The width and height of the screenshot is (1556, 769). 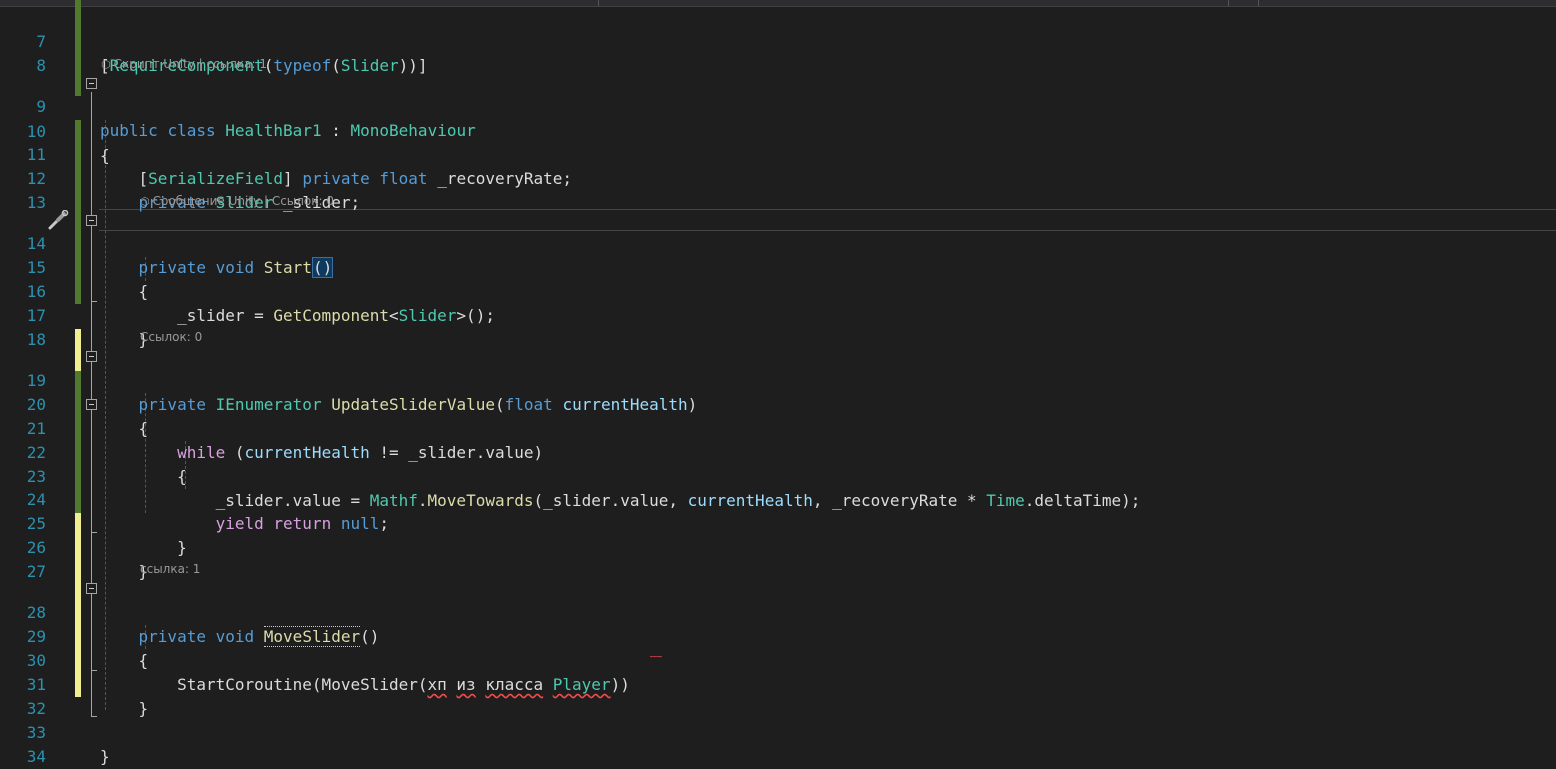 What do you see at coordinates (154, 64) in the screenshot?
I see `codelens-label: Скрипт Unity` at bounding box center [154, 64].